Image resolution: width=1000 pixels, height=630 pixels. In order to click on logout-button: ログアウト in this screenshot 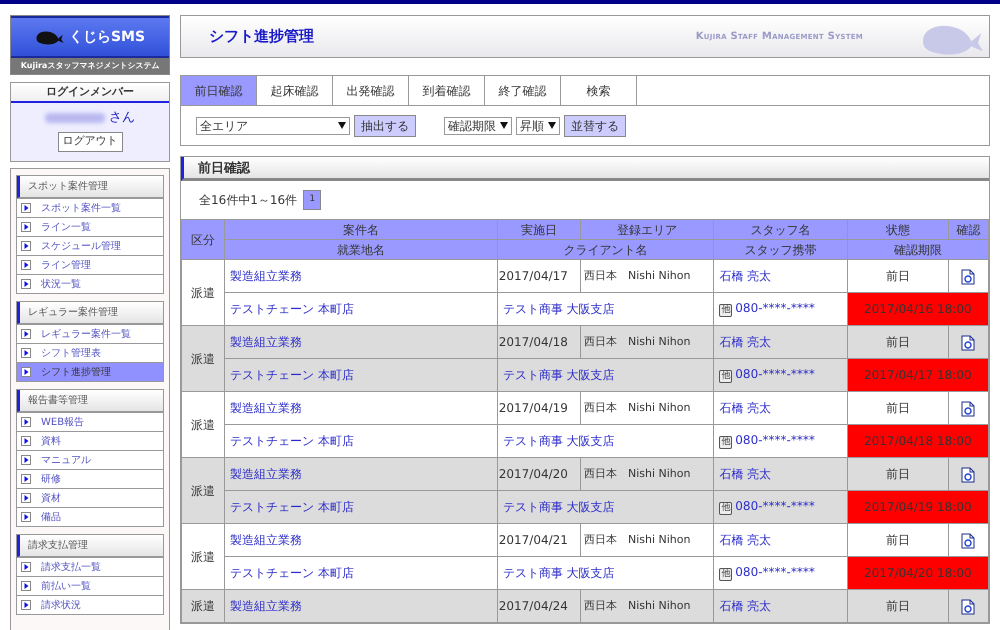, I will do `click(90, 142)`.